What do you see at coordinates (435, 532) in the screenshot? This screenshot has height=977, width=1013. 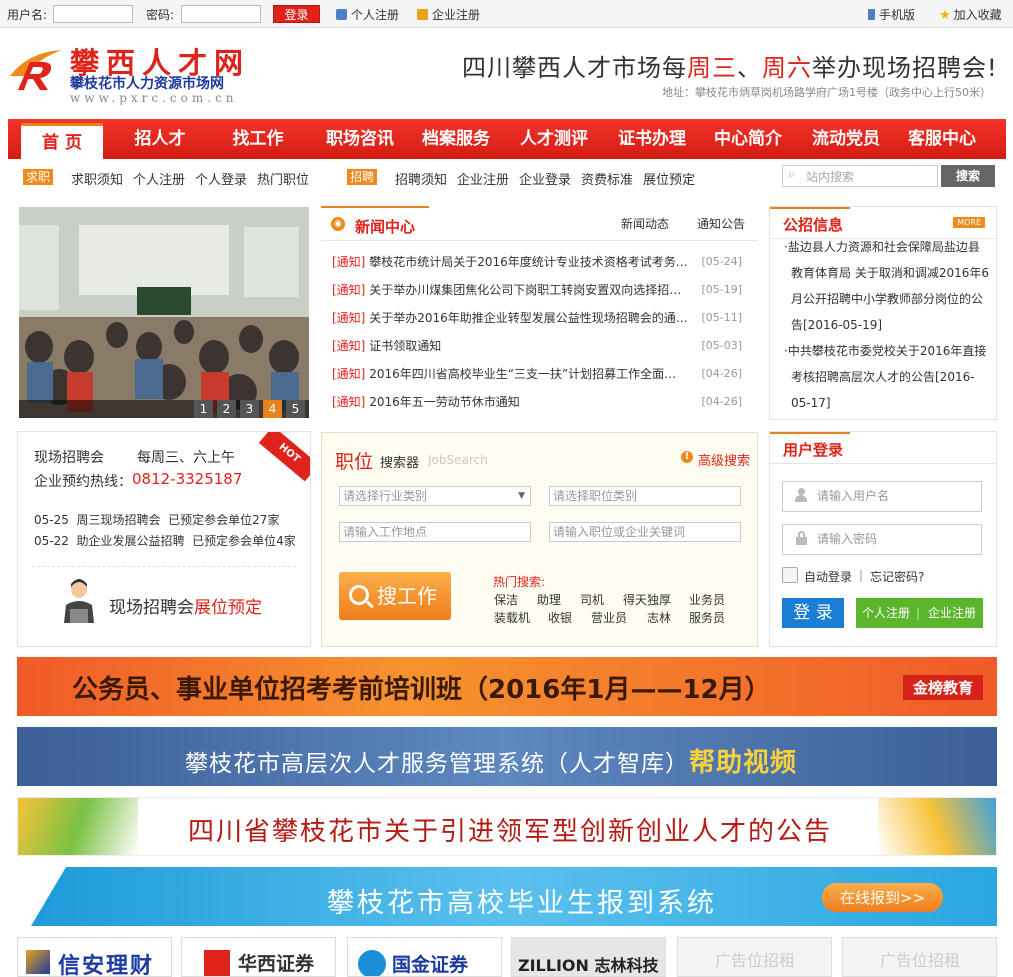 I see `location-input: 请输入工作地点` at bounding box center [435, 532].